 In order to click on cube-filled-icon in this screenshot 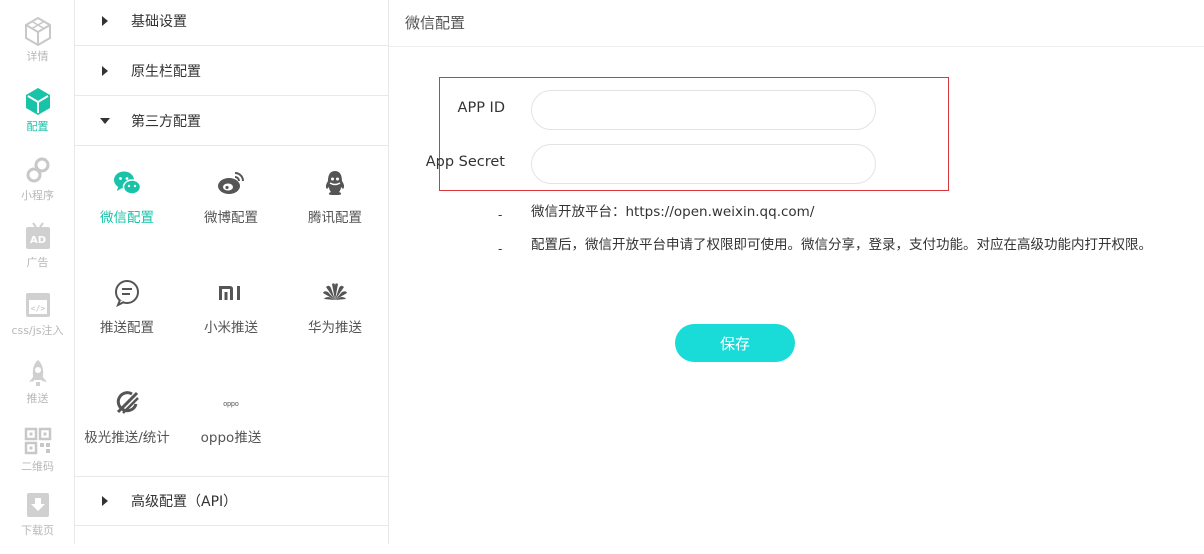, I will do `click(37, 101)`.